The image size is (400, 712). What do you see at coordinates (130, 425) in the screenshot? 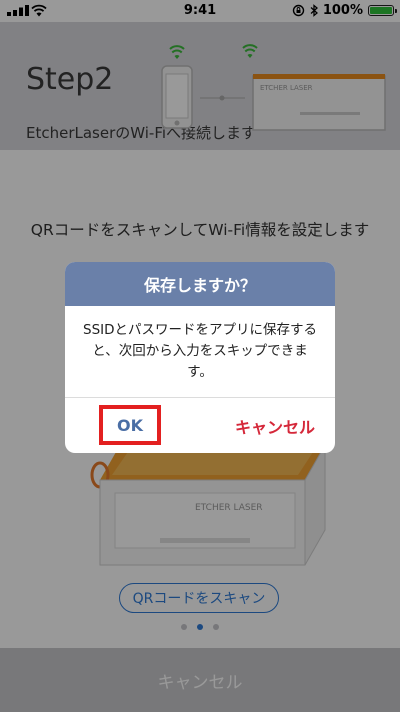
I see `ok-button: OK` at bounding box center [130, 425].